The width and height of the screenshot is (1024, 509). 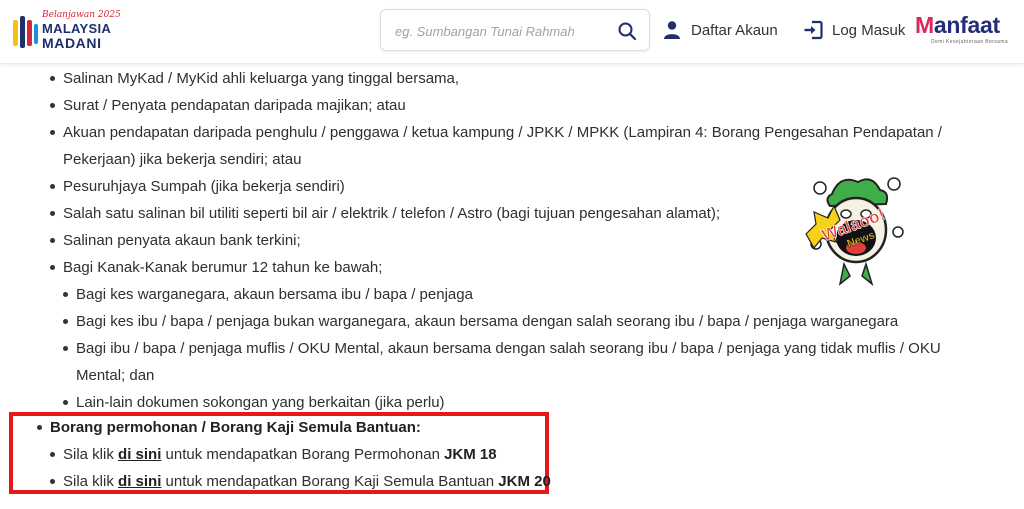 I want to click on brand-name: Manfaat, so click(x=957, y=25).